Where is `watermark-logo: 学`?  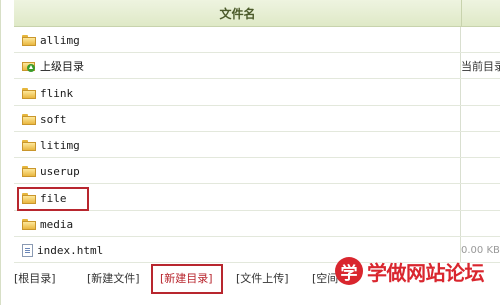
watermark-logo: 学 is located at coordinates (349, 271).